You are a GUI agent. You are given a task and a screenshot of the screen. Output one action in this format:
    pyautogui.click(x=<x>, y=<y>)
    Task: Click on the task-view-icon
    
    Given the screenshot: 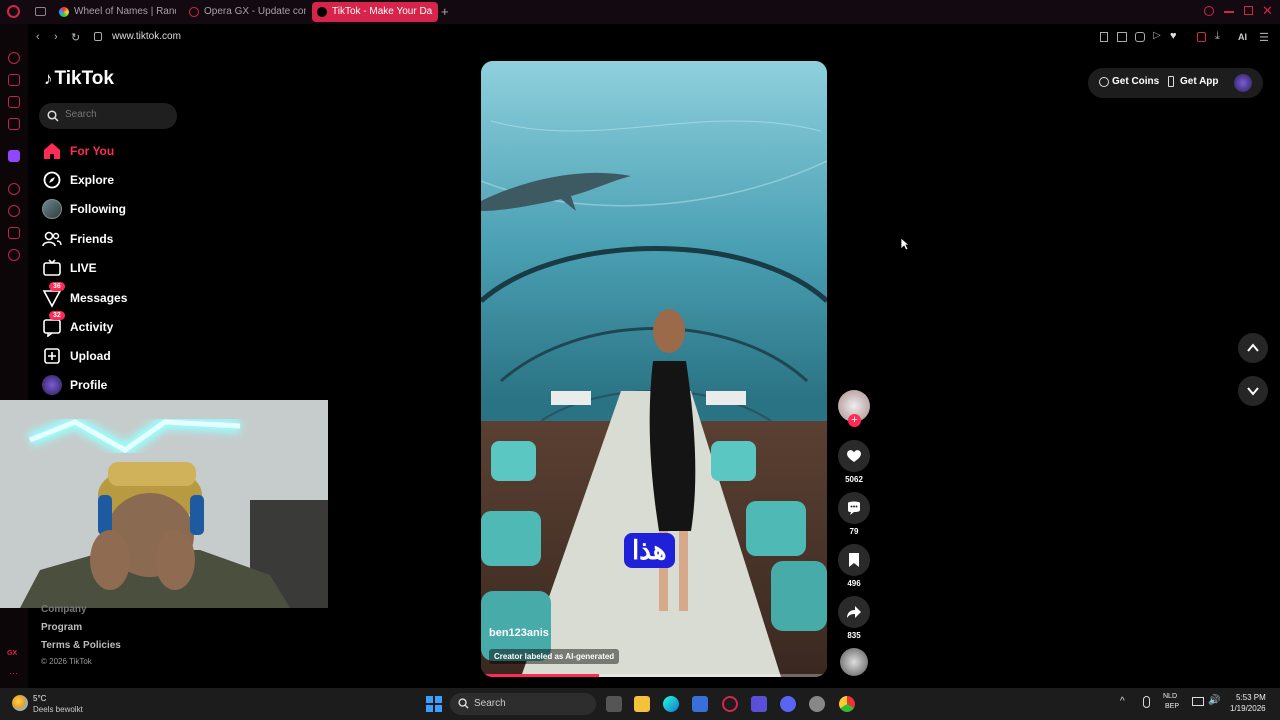 What is the action you would take?
    pyautogui.click(x=614, y=704)
    